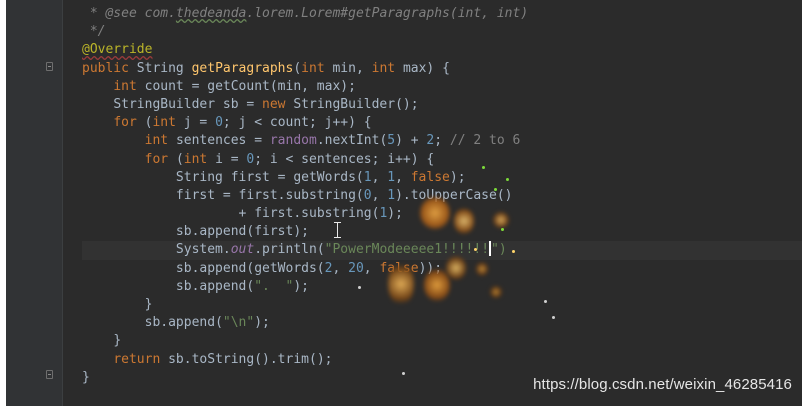 This screenshot has width=808, height=408. What do you see at coordinates (391, 141) in the screenshot?
I see `code-token: 5` at bounding box center [391, 141].